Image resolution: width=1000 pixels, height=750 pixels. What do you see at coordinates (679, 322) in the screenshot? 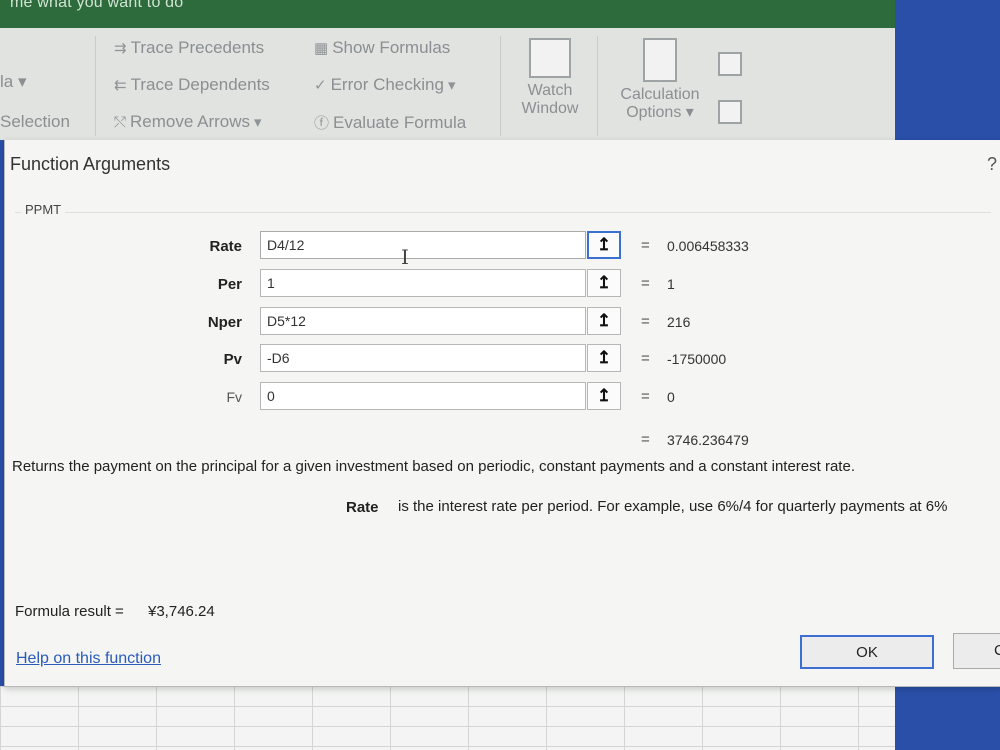
I see `nper-result: 216` at bounding box center [679, 322].